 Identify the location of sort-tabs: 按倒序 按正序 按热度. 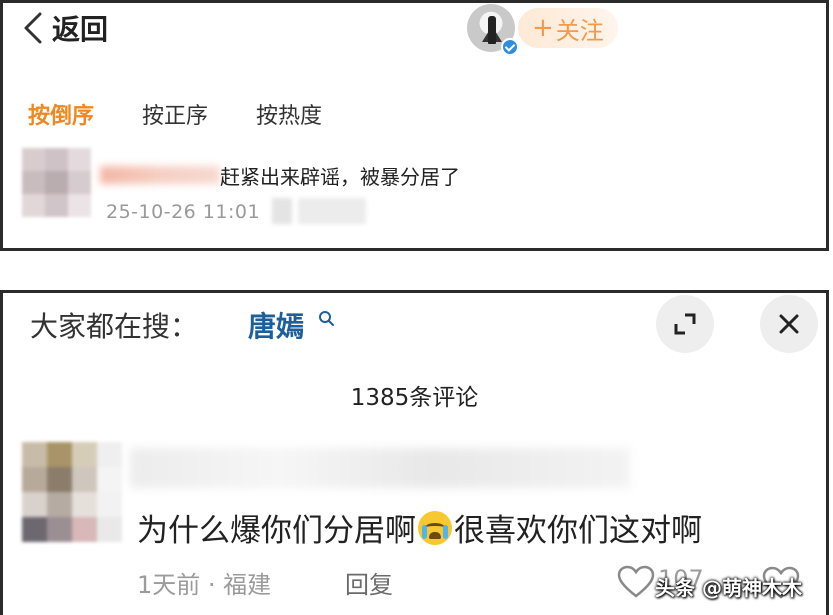
(175, 114).